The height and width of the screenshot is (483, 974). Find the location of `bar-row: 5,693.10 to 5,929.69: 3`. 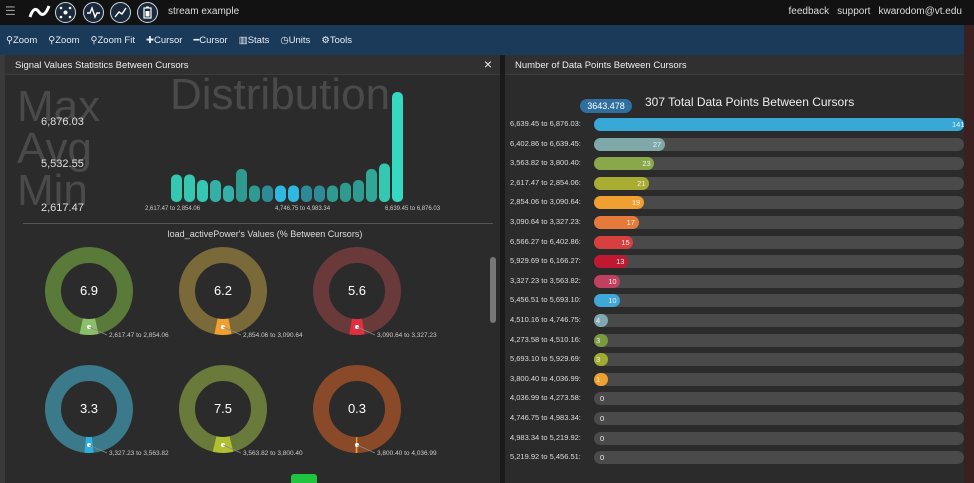

bar-row: 5,693.10 to 5,929.69: 3 is located at coordinates (734, 359).